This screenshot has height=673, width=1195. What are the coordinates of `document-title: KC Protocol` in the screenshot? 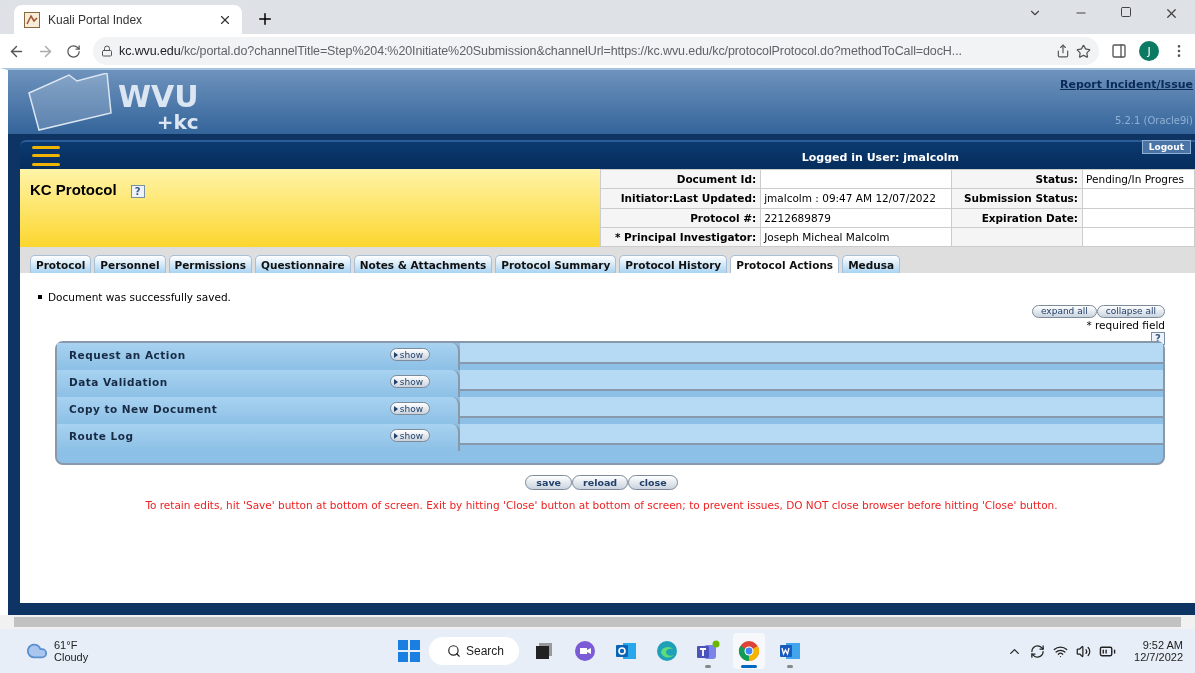 It's located at (73, 189).